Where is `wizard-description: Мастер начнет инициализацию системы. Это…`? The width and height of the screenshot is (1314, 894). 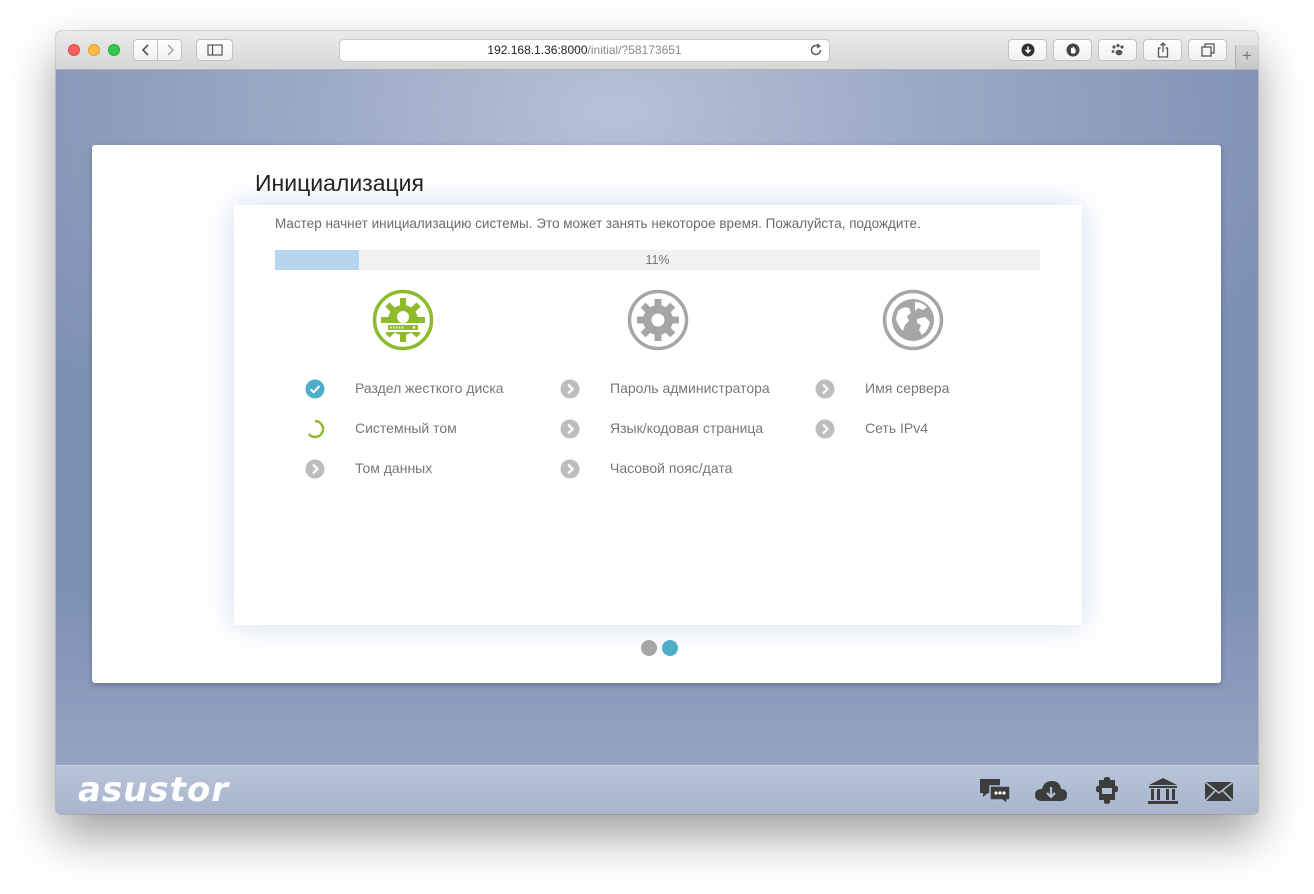 wizard-description: Мастер начнет инициализацию системы. Это… is located at coordinates (598, 223).